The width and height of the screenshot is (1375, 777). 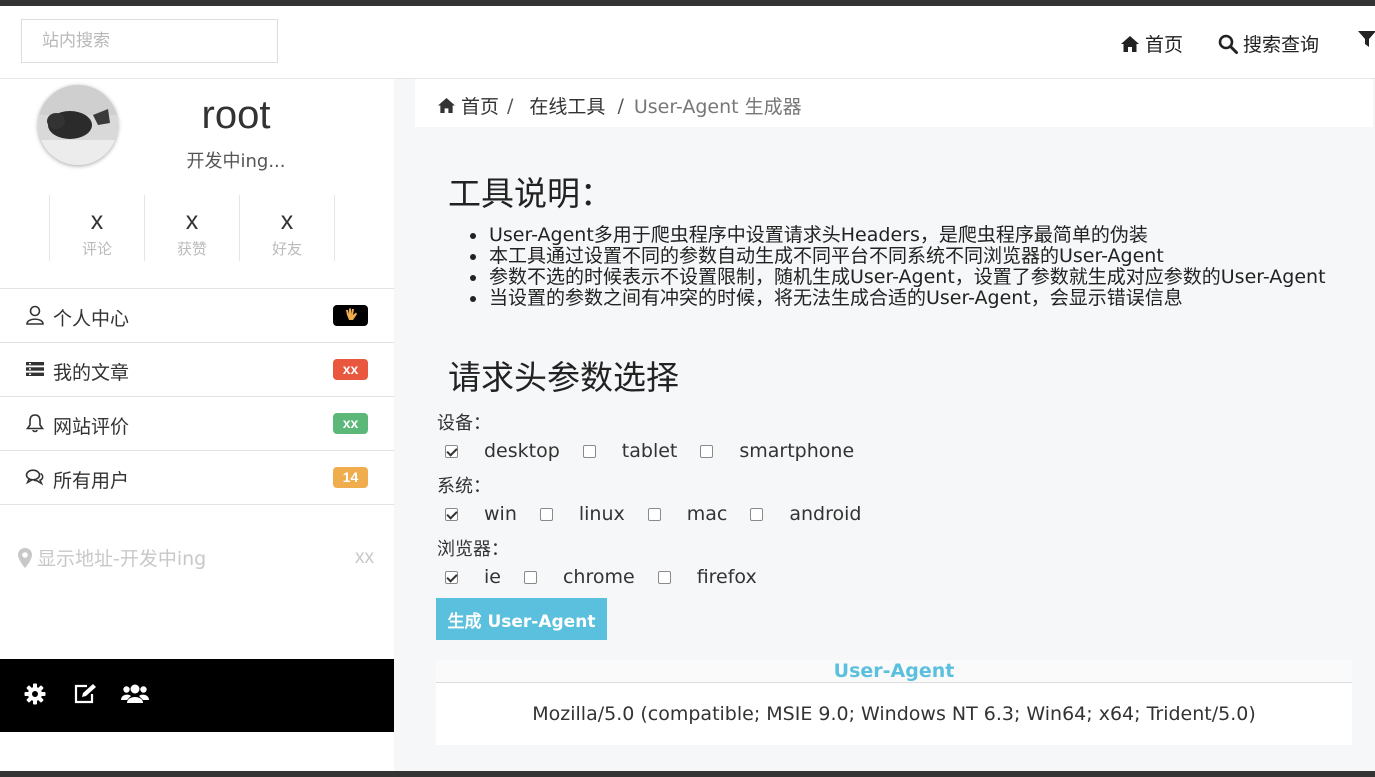 I want to click on system-options: win linux mac android, so click(x=664, y=514).